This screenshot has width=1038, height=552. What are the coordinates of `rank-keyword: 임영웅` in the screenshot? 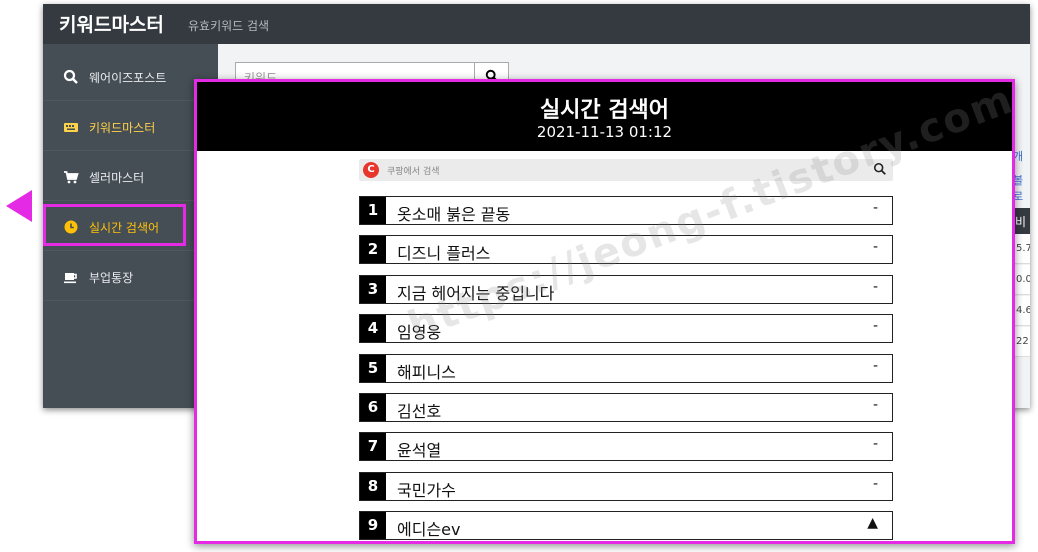 It's located at (419, 331).